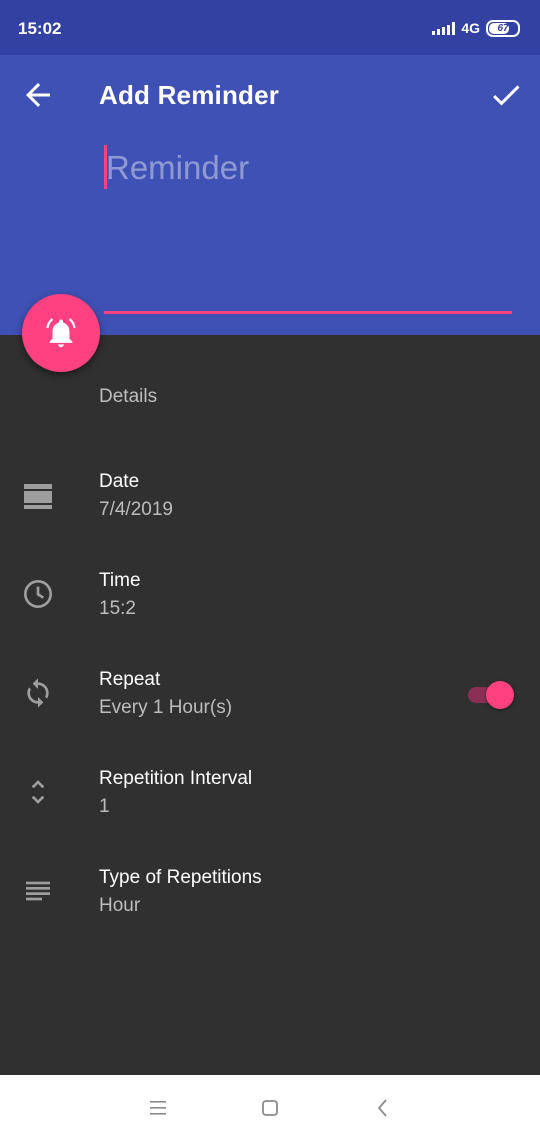 The width and height of the screenshot is (540, 1140). I want to click on nav-back-icon, so click(382, 1108).